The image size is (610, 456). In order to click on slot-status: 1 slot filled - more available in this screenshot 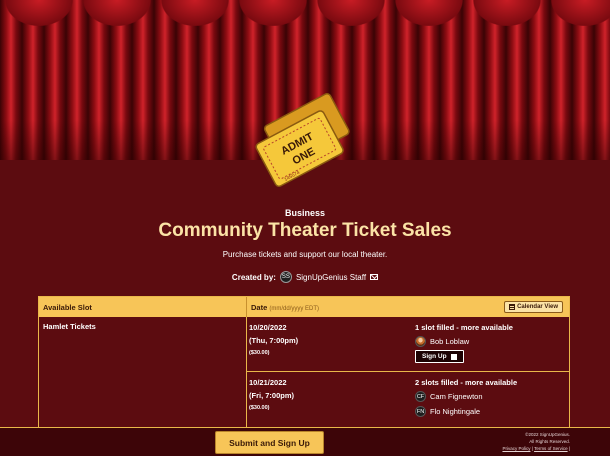, I will do `click(464, 327)`.